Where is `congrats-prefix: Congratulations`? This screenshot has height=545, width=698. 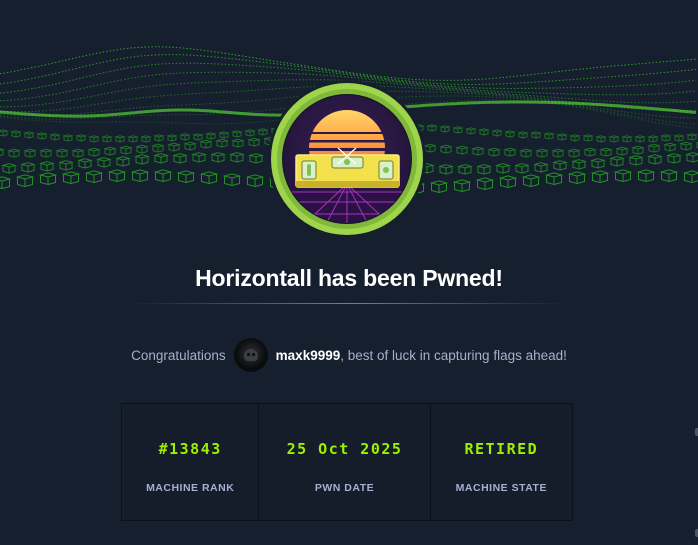
congrats-prefix: Congratulations is located at coordinates (178, 355).